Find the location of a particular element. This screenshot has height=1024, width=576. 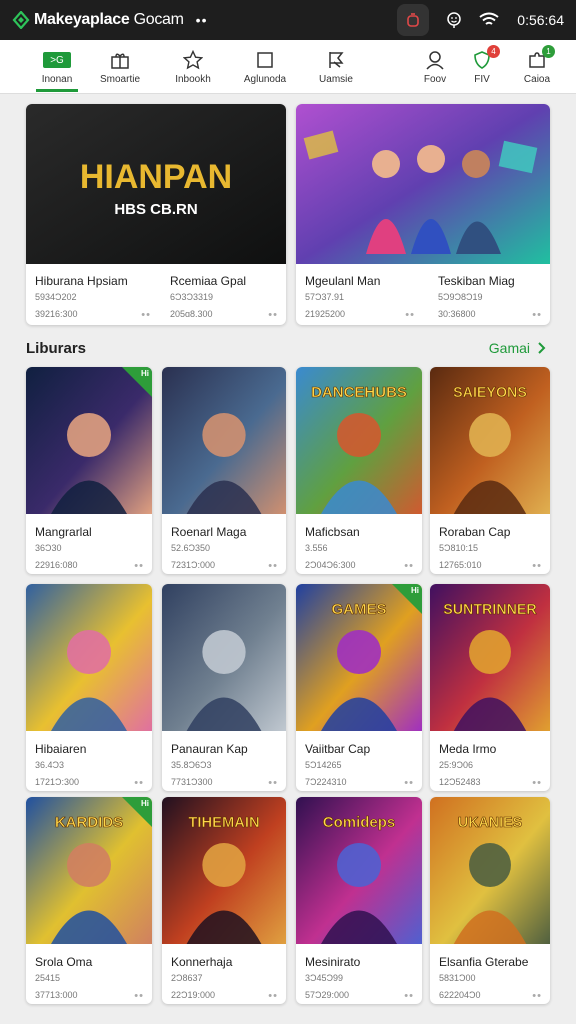

game-stat: 22Ɔ19:000 is located at coordinates (193, 995).